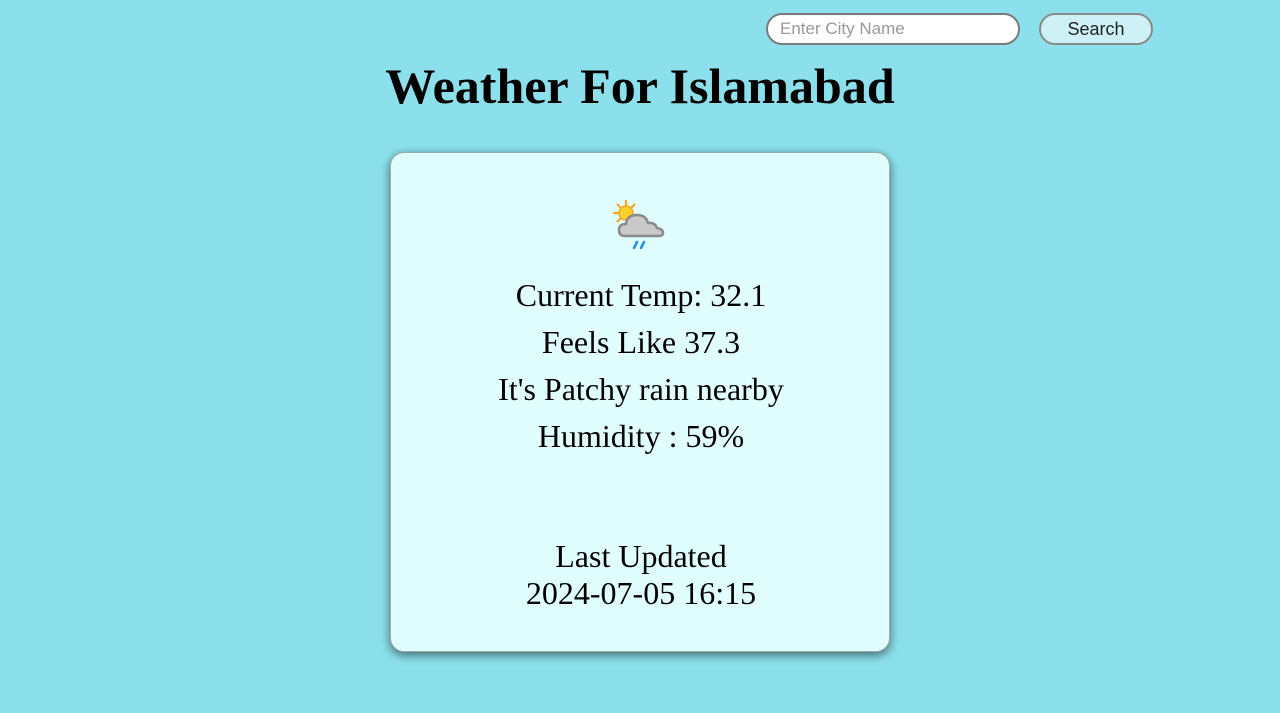 The height and width of the screenshot is (713, 1280). What do you see at coordinates (641, 556) in the screenshot?
I see `last-updated-label: Last Updated` at bounding box center [641, 556].